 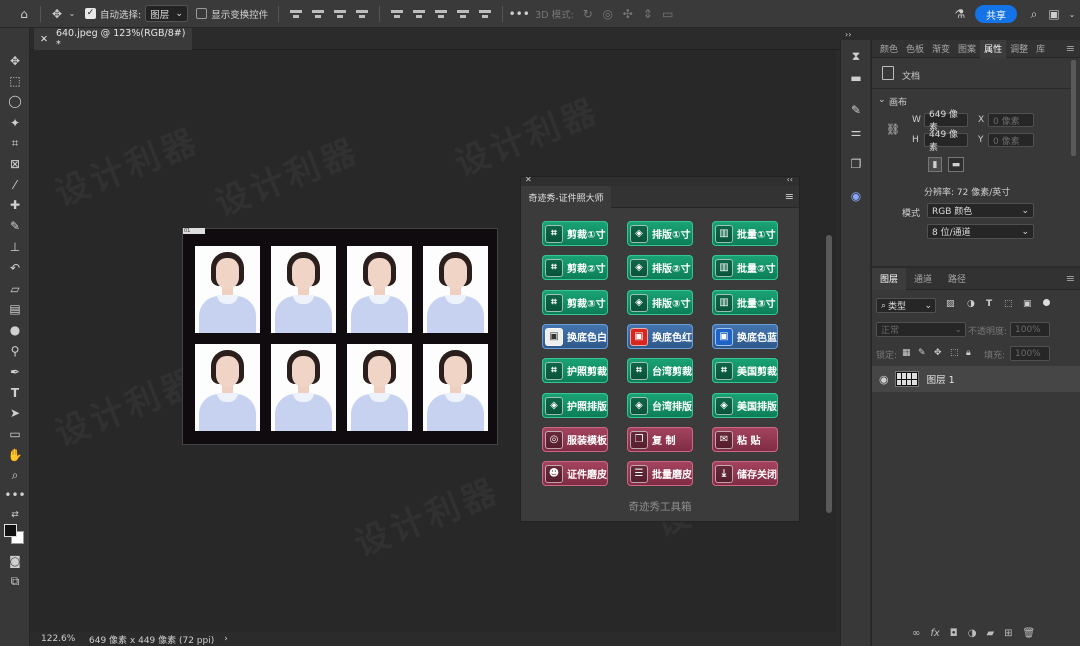 What do you see at coordinates (575, 439) in the screenshot?
I see `plugin-button: ◎ 服装模板` at bounding box center [575, 439].